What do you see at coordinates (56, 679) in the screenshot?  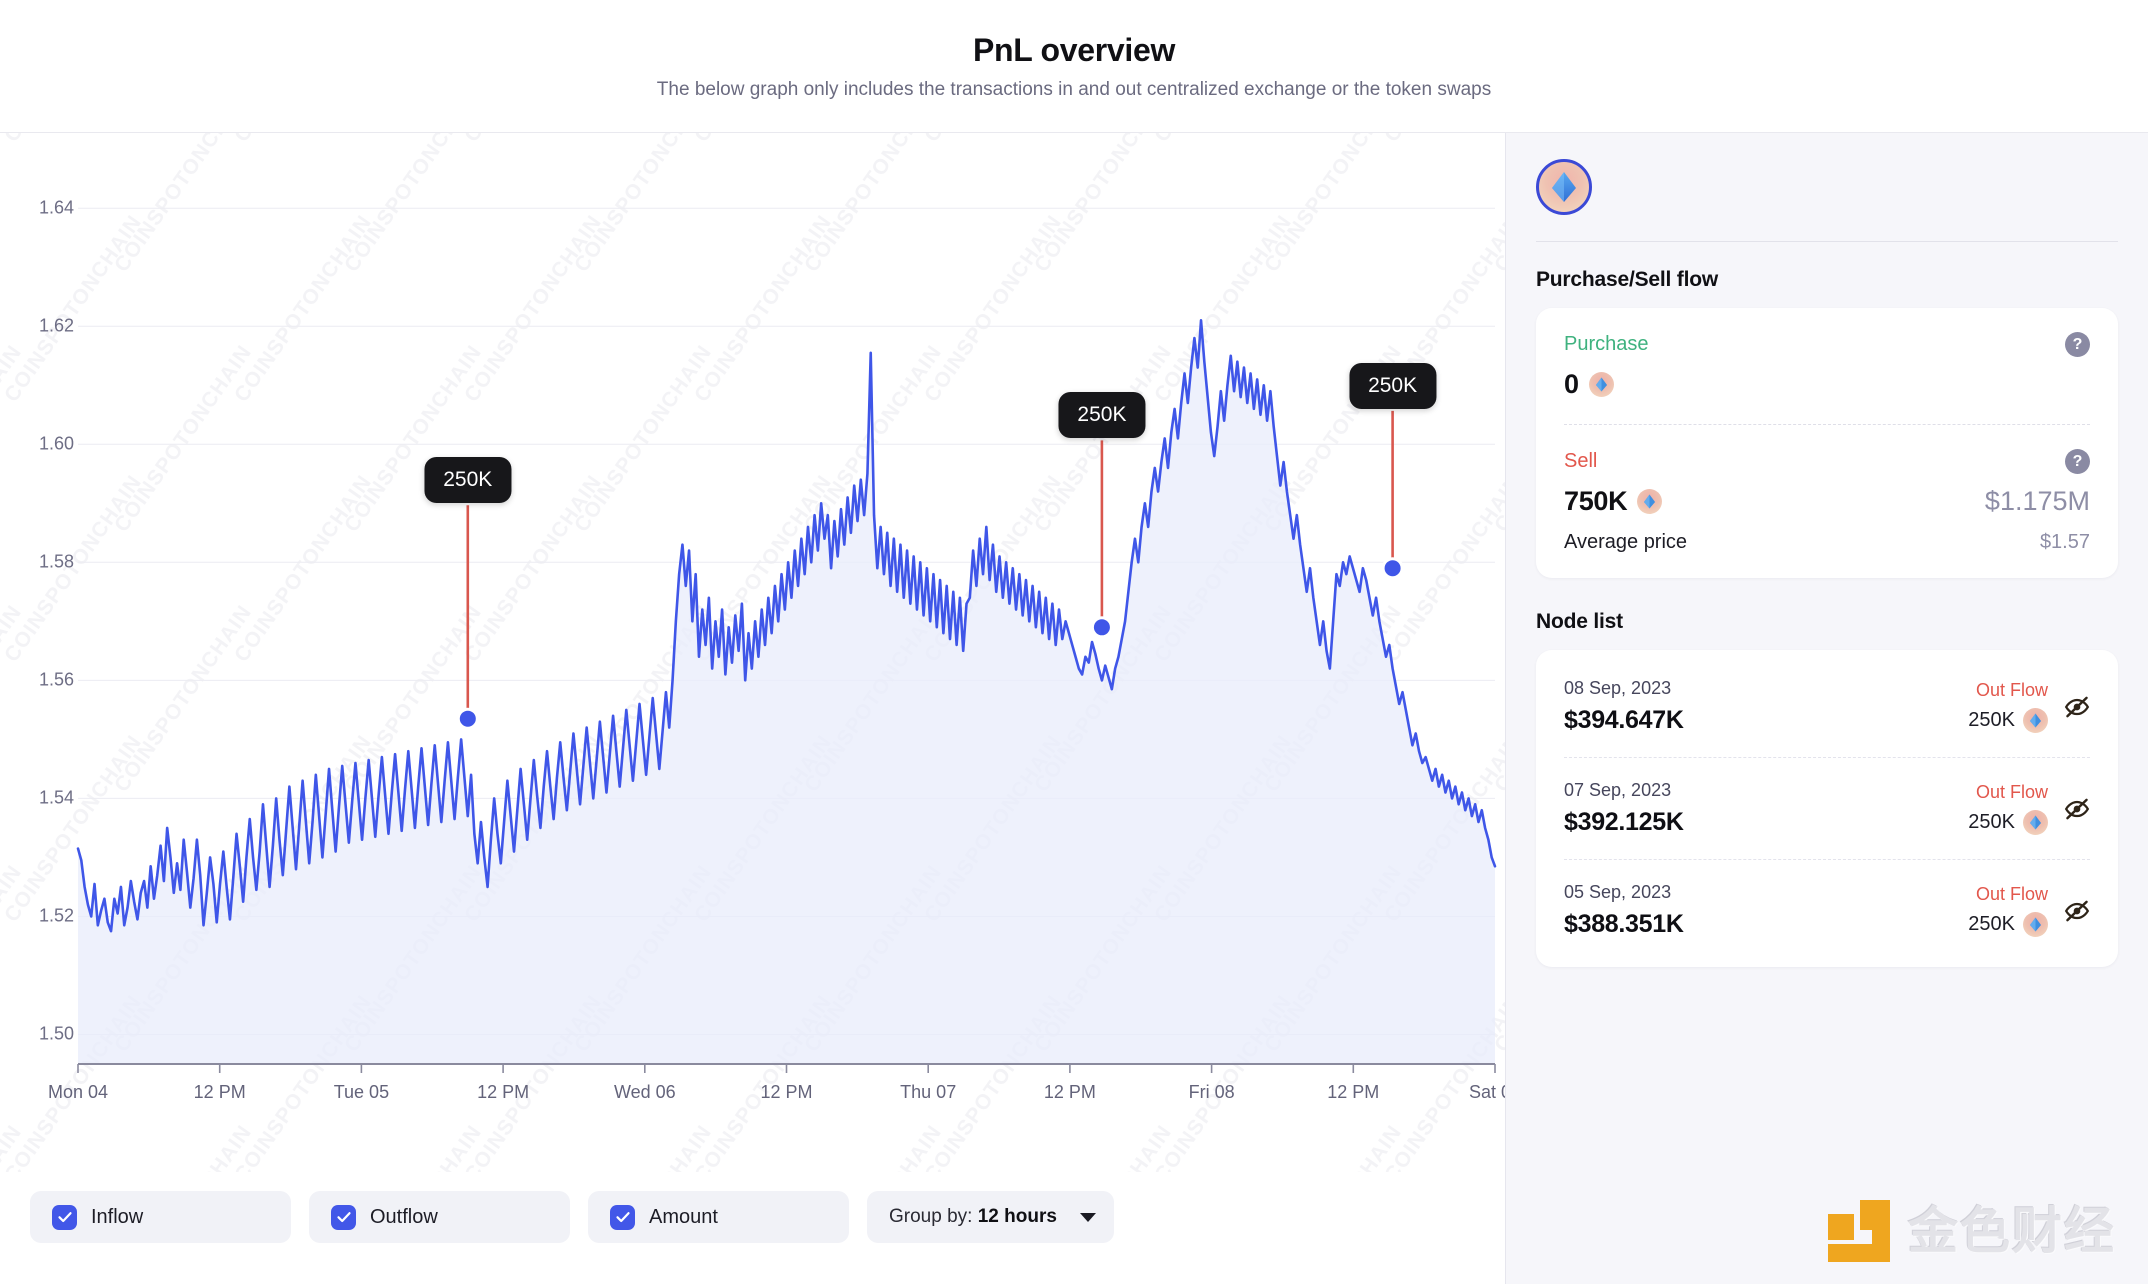 I see `y-axis-tick-label: 1.56` at bounding box center [56, 679].